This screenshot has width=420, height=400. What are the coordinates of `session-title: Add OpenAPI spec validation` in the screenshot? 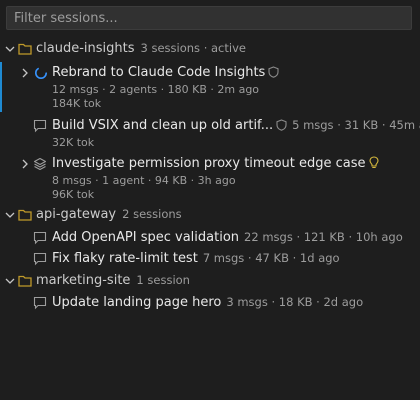 It's located at (146, 237).